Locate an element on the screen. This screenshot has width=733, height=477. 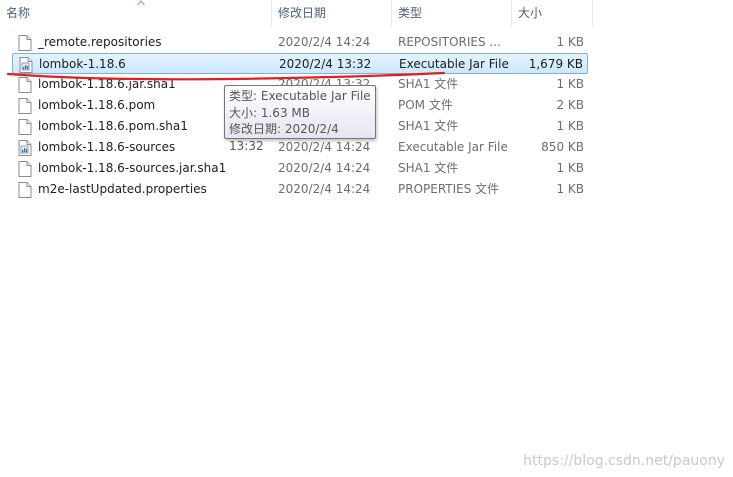
column-header-date-label: 修改日期 is located at coordinates (302, 13).